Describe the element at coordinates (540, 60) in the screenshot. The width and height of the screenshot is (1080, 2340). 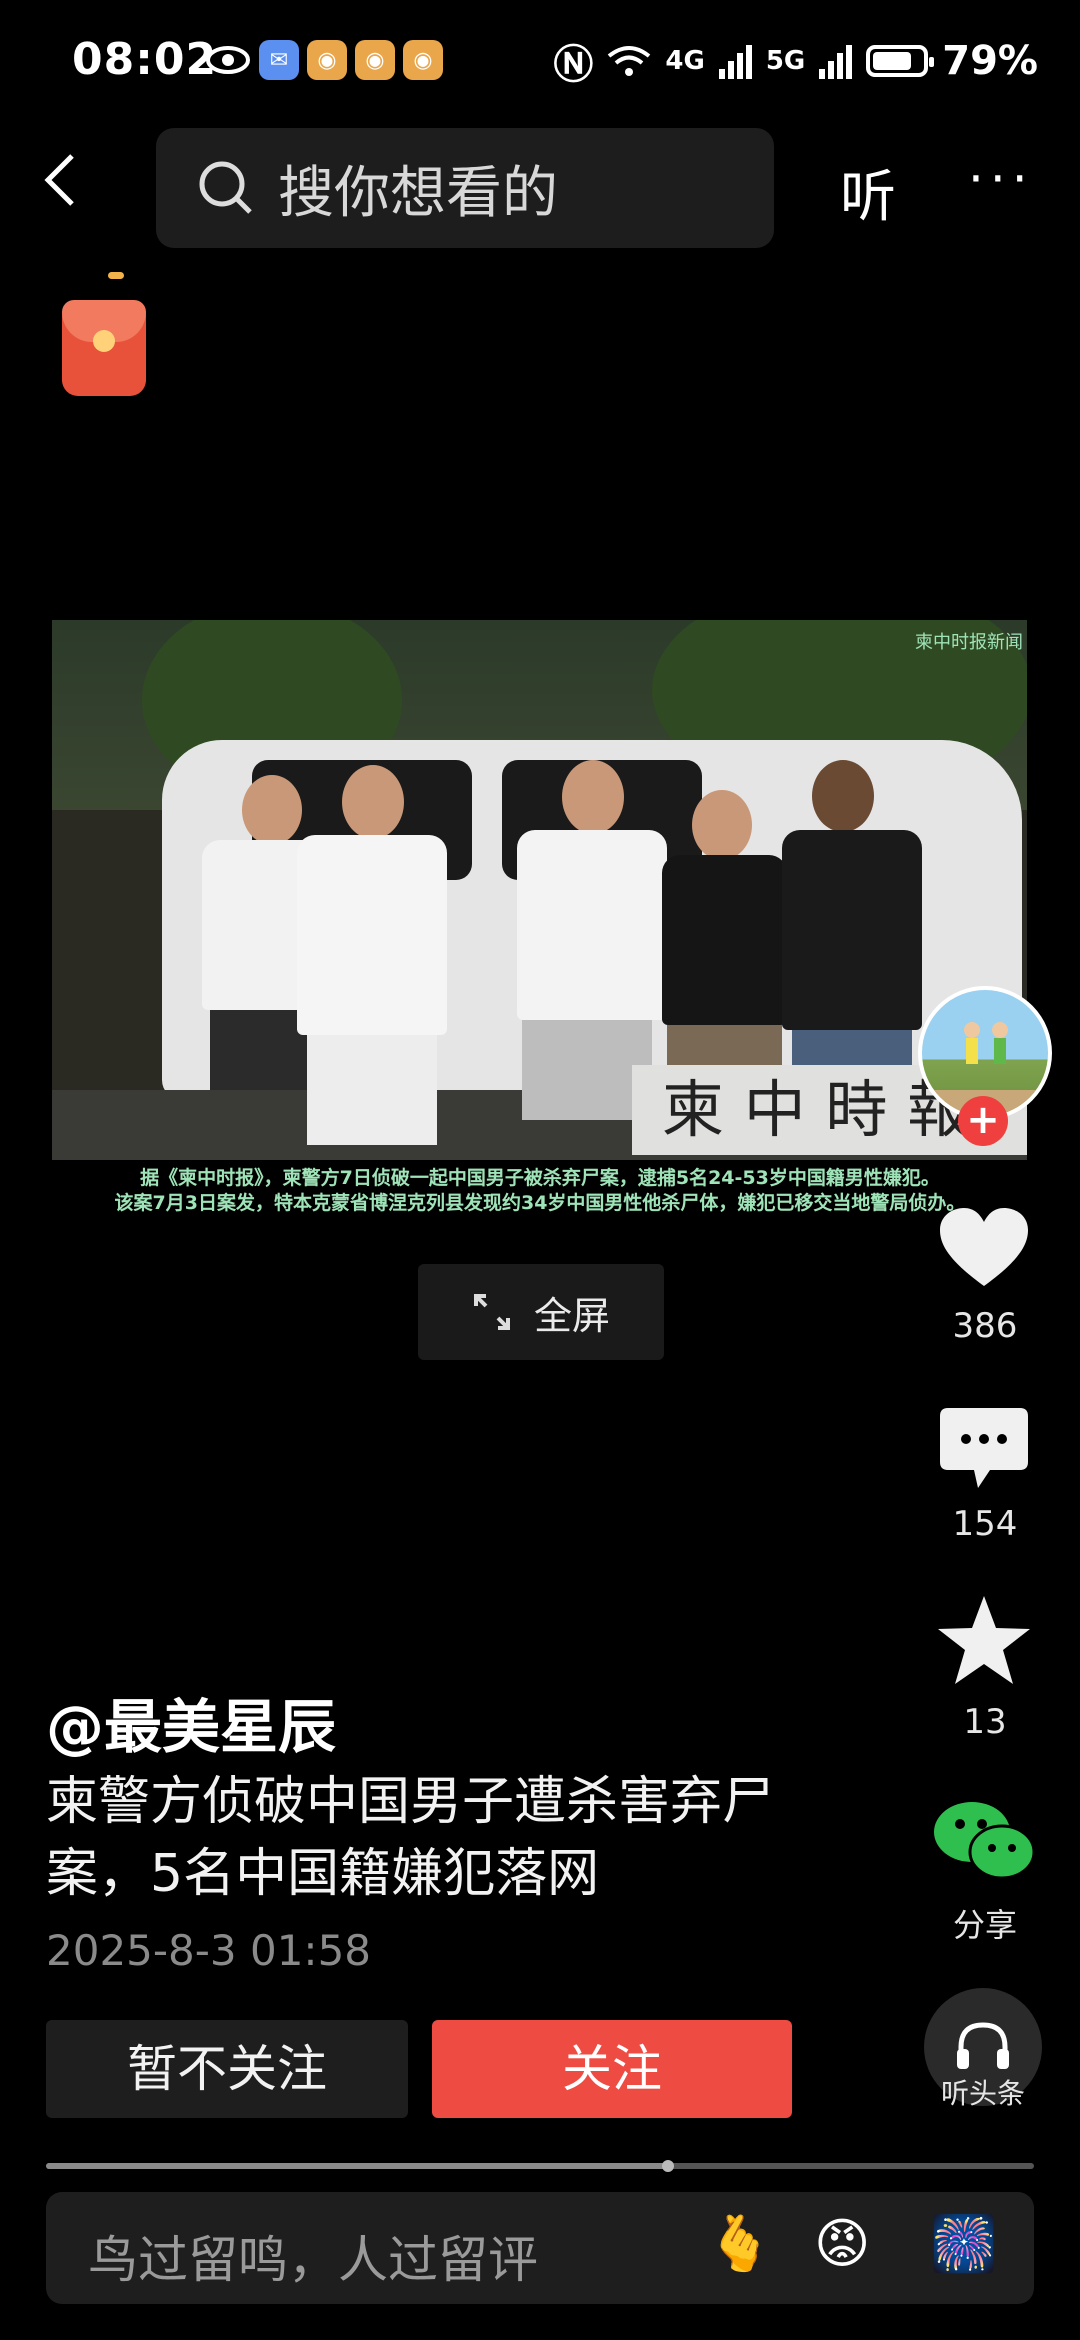
I see `status-bar: 08:02 ✉ ◉ ◉ ◉ Ⓝ 4G 5G 79%` at that location.